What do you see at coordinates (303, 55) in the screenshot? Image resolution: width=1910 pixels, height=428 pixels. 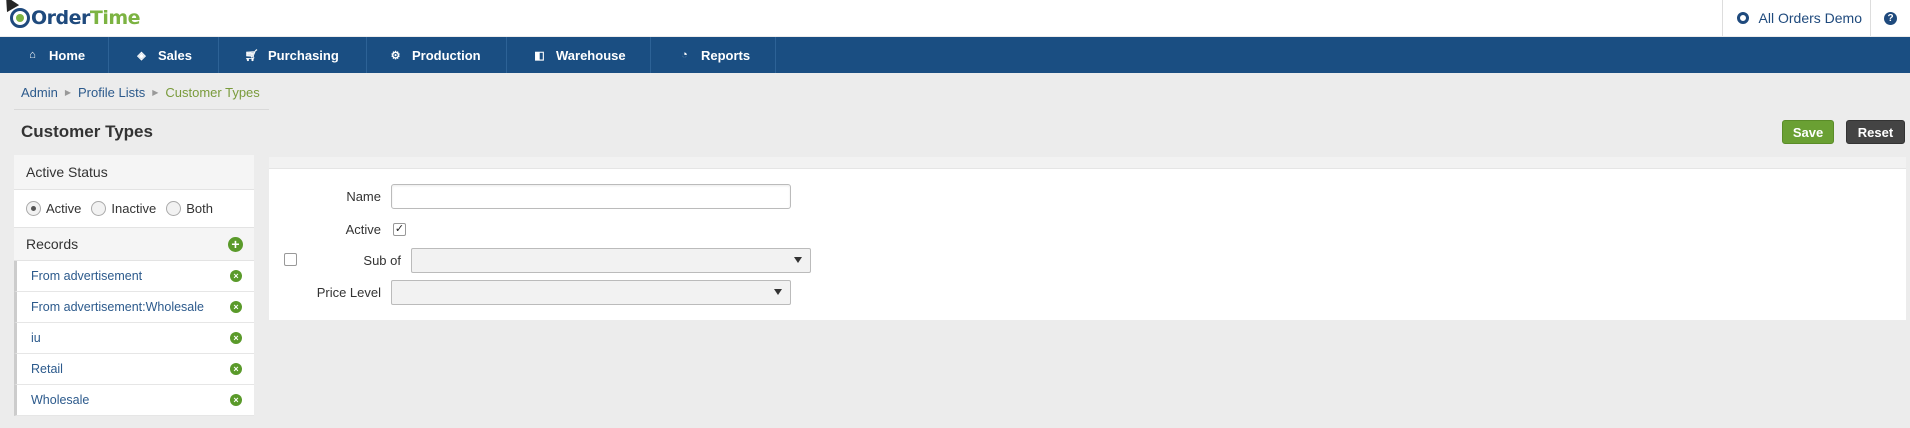 I see `nav-purchasing-label: Purchasing` at bounding box center [303, 55].